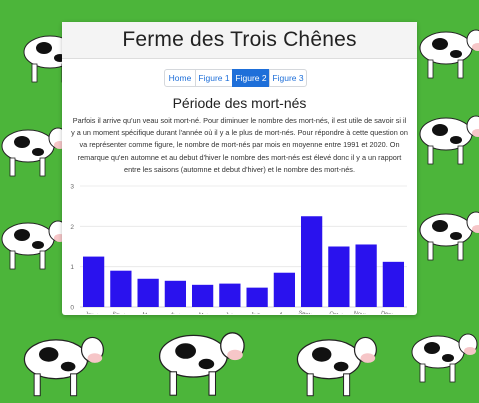 This screenshot has width=479, height=403. I want to click on x-tick-label: Decembre, so click(393, 312).